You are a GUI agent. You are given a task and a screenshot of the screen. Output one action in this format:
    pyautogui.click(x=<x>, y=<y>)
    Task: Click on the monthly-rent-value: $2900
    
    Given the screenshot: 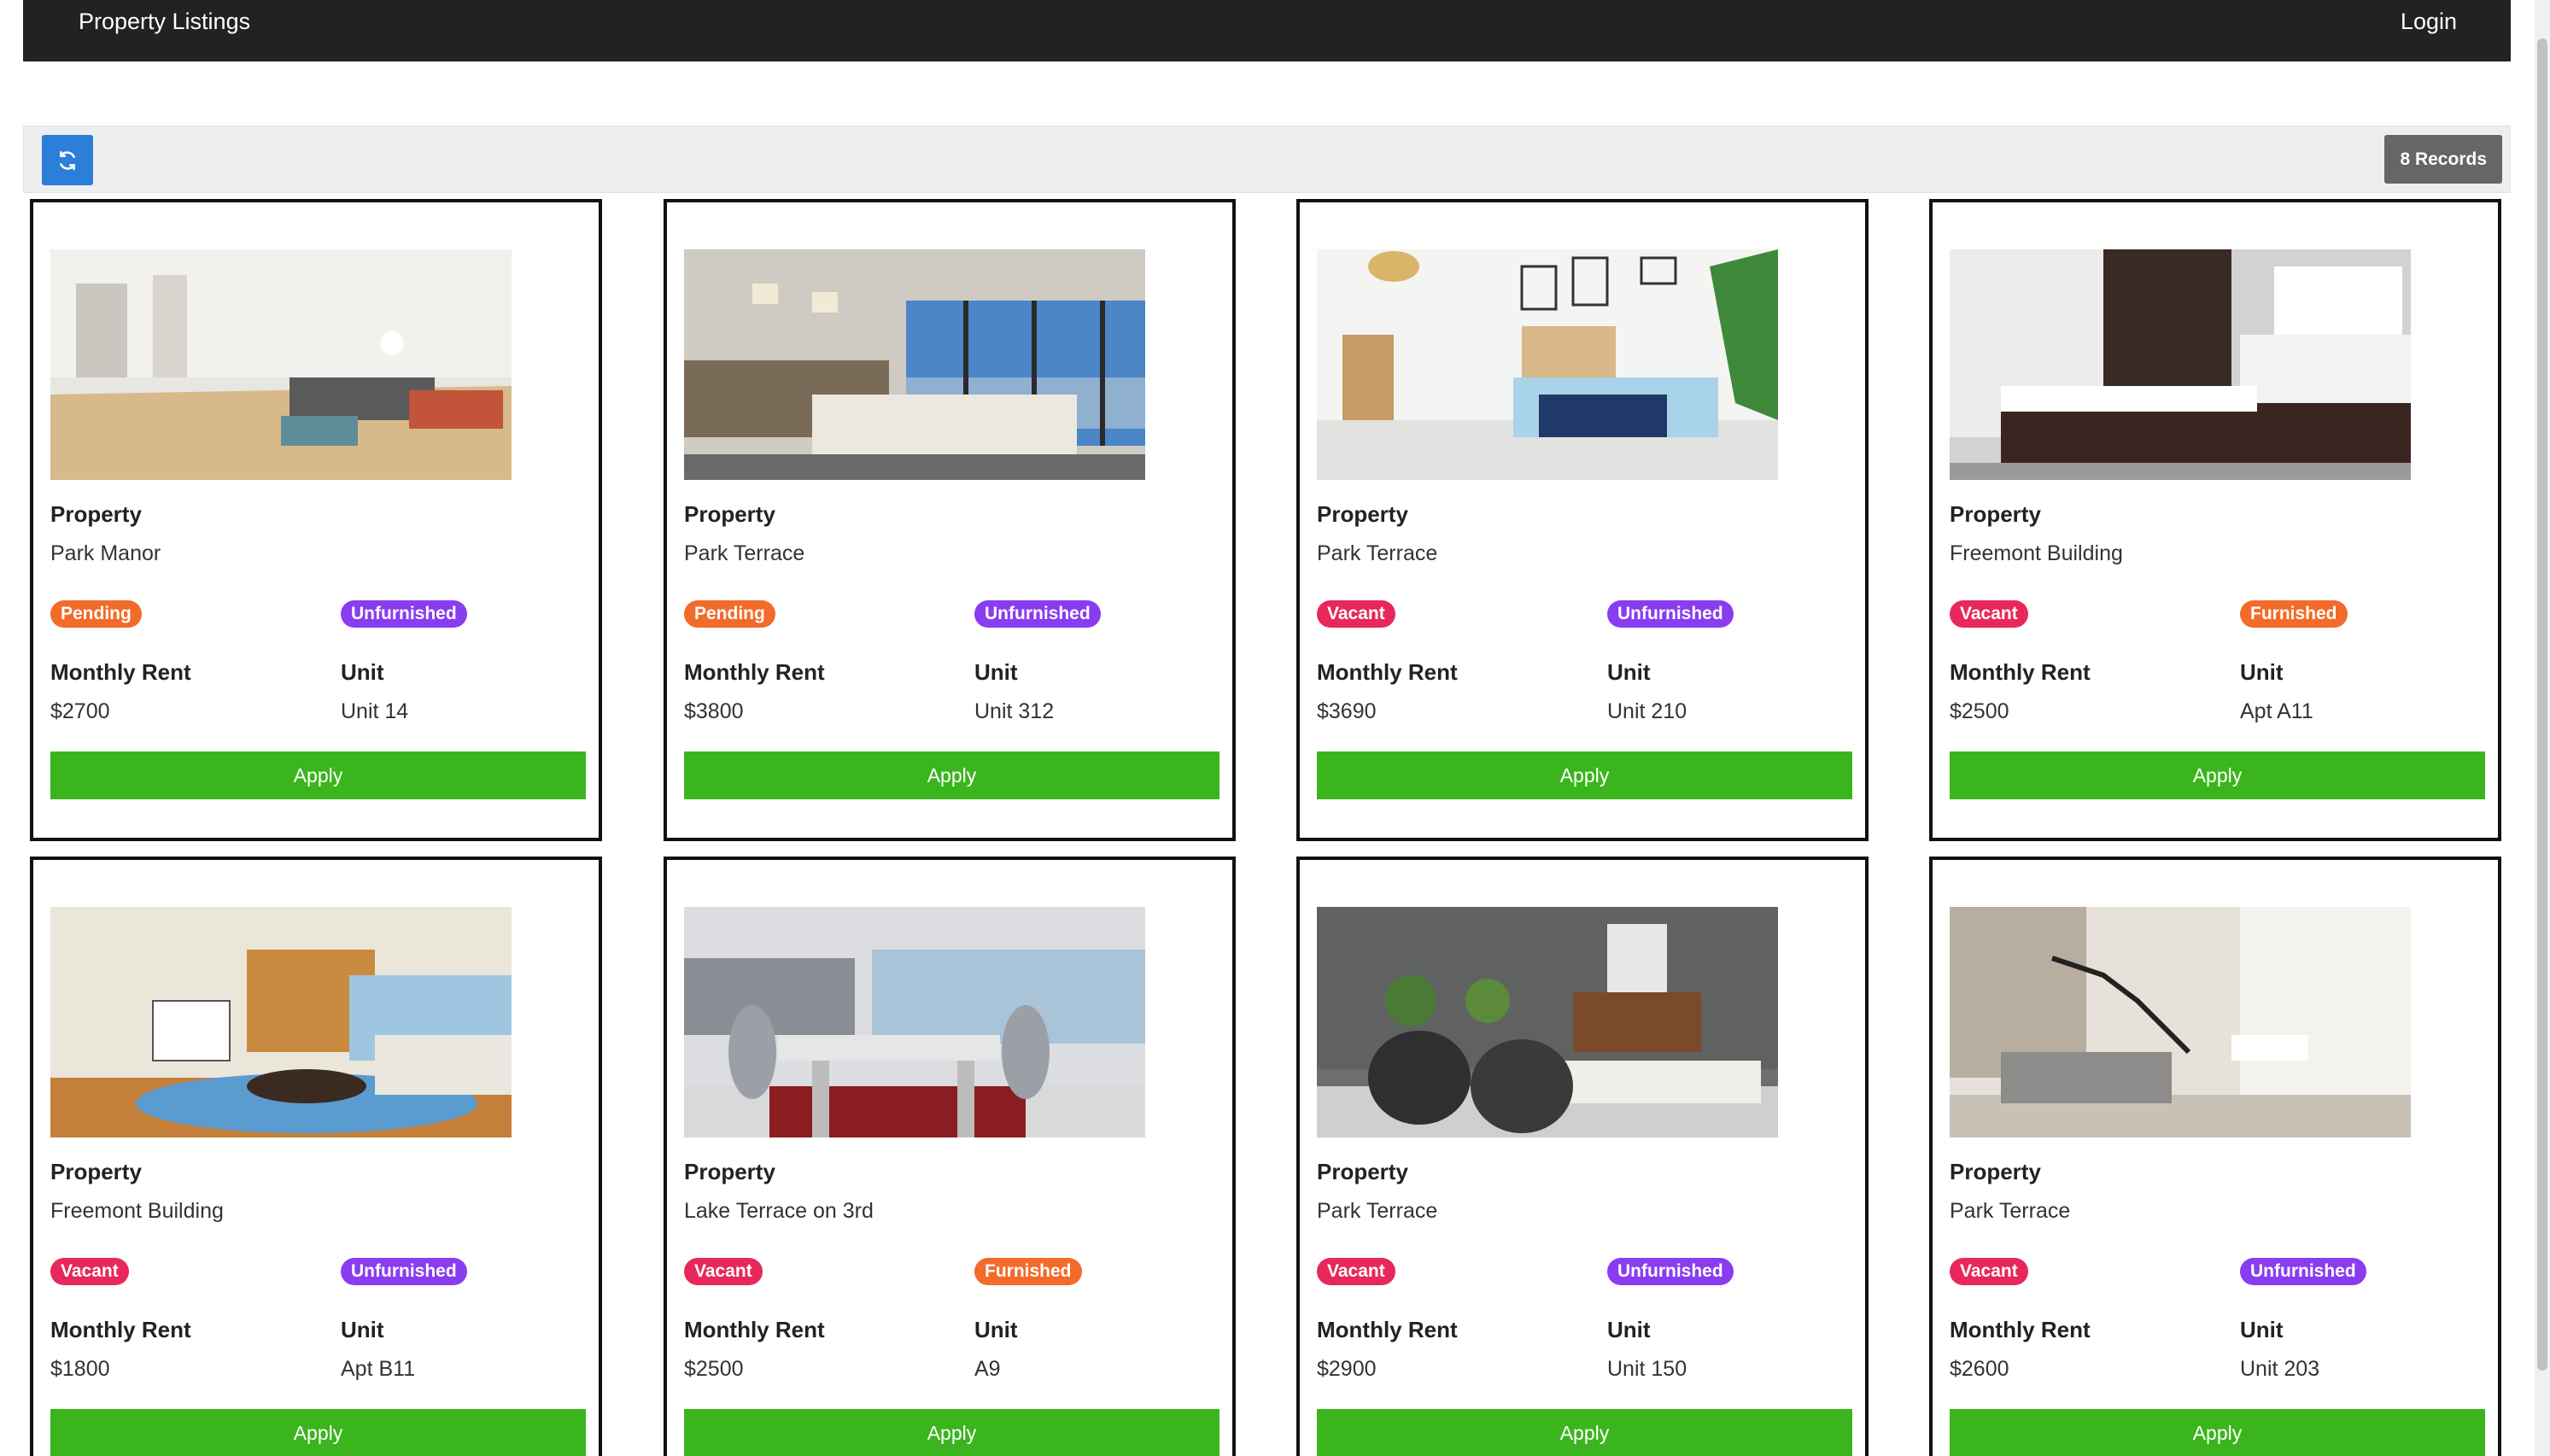 What is the action you would take?
    pyautogui.click(x=1347, y=1369)
    